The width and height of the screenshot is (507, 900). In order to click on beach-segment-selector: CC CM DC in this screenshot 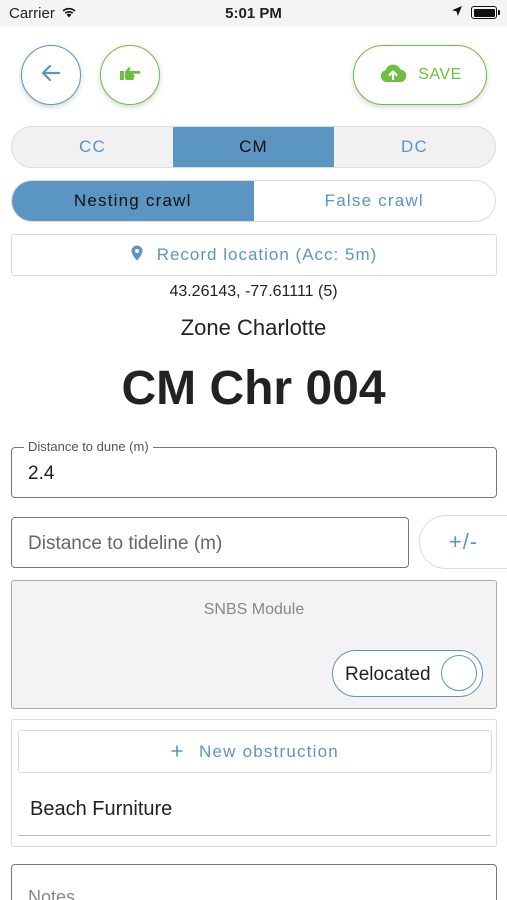, I will do `click(253, 147)`.